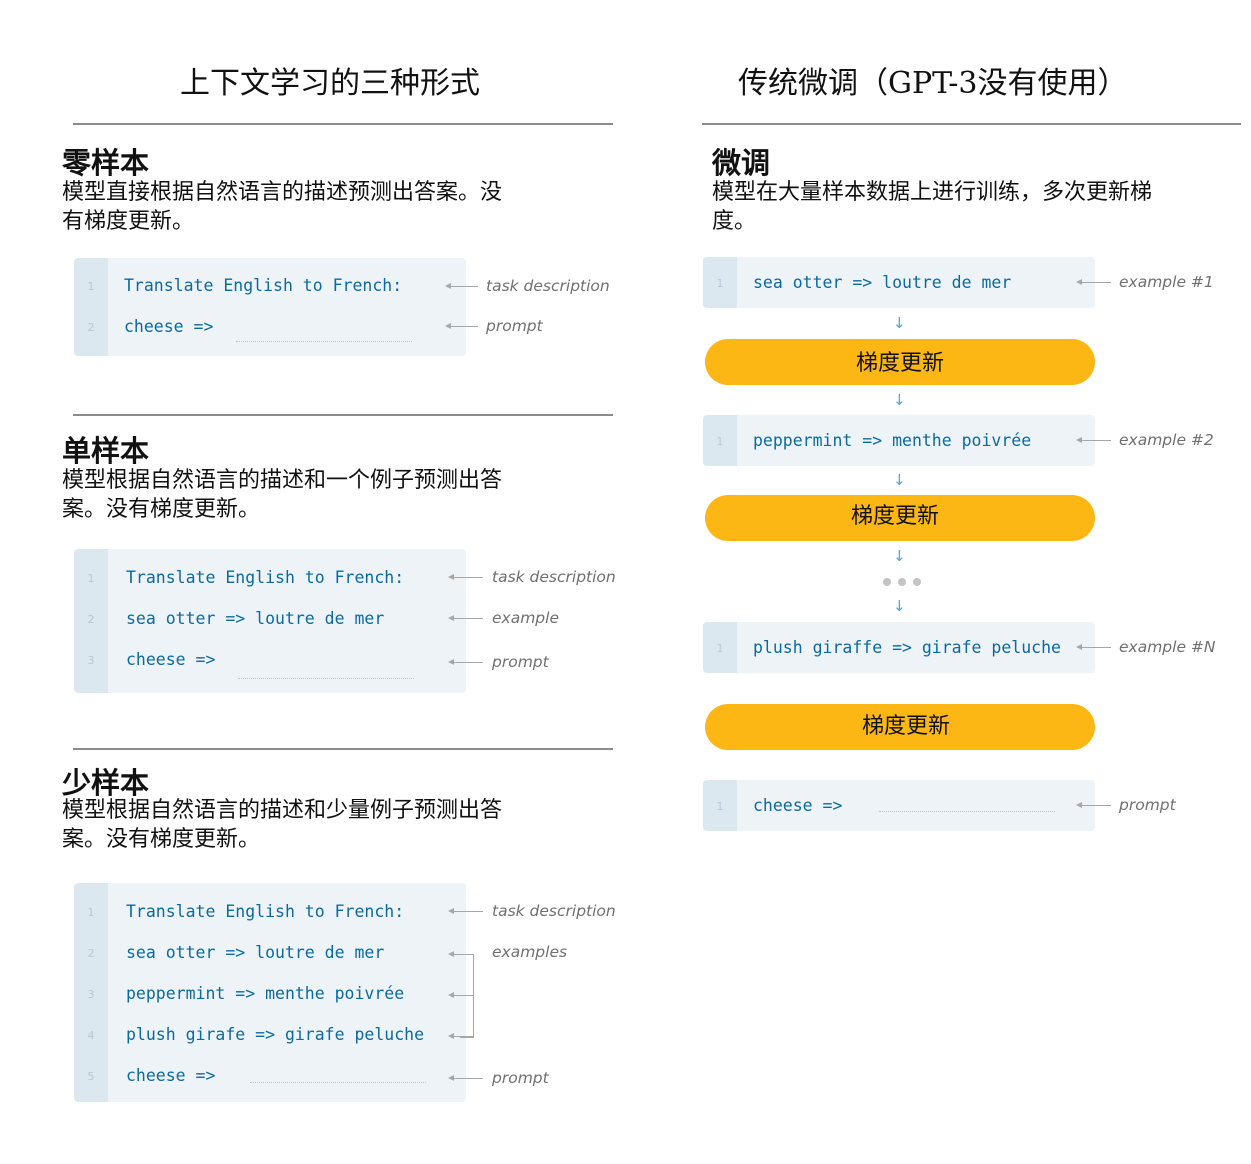  I want to click on line-number: 4, so click(91, 1035).